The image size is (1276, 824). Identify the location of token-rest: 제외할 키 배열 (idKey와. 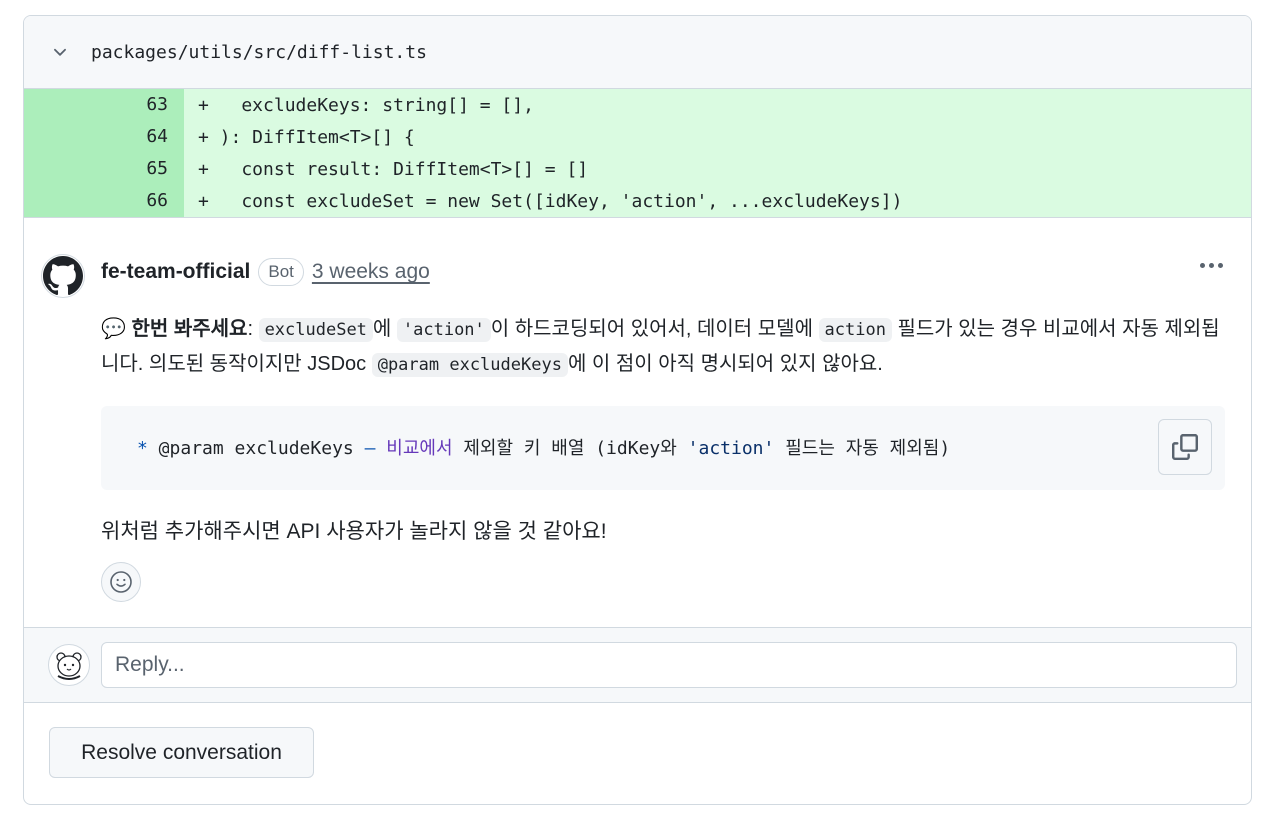
(570, 448).